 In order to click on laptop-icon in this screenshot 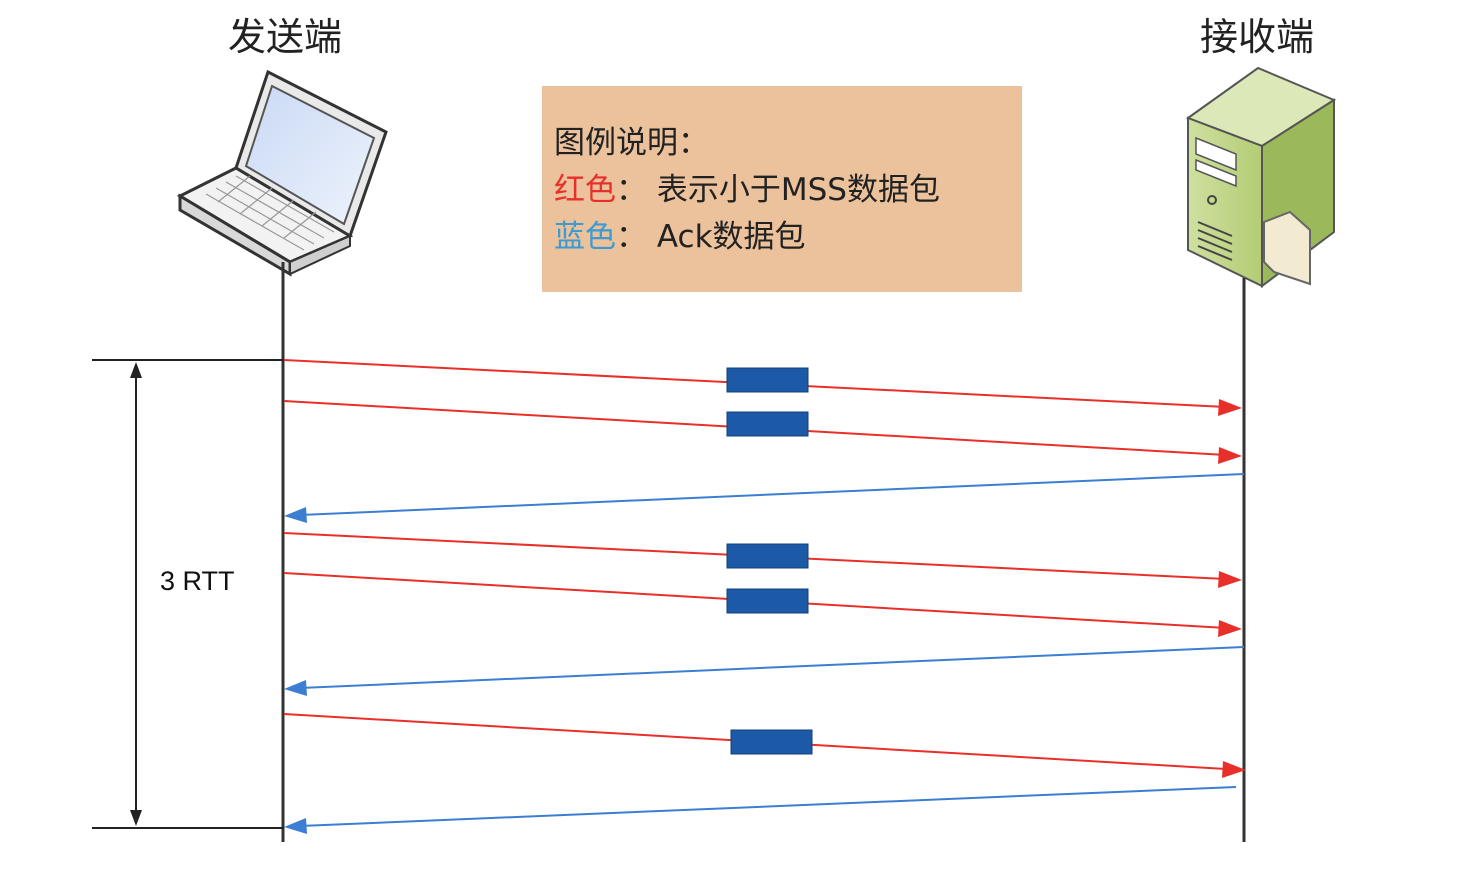, I will do `click(282, 173)`.